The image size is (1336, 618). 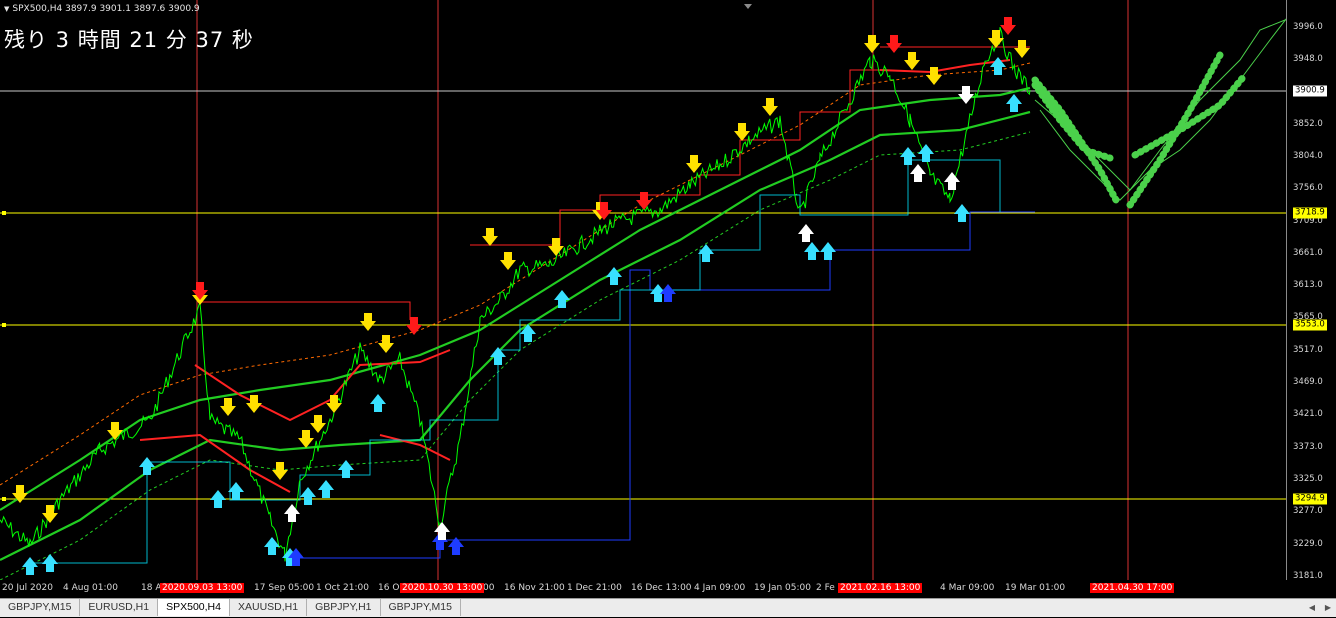 What do you see at coordinates (1310, 213) in the screenshot?
I see `price-level-badge: 3718.9` at bounding box center [1310, 213].